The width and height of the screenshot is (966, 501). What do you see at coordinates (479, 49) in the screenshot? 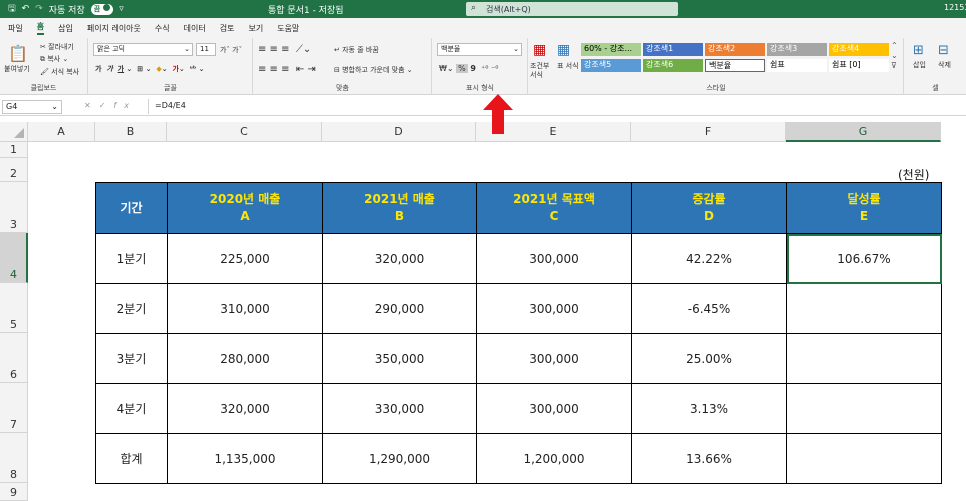
I see `number-format-select: 백분율 ⌄` at bounding box center [479, 49].